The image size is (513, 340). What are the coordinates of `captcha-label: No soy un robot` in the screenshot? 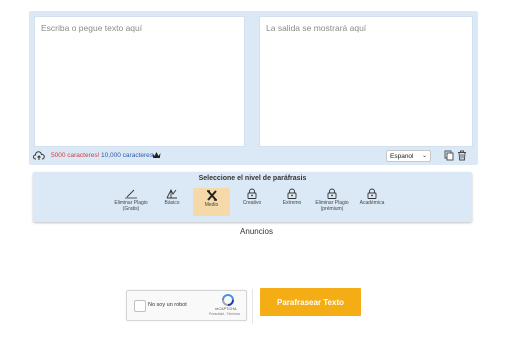 It's located at (167, 305).